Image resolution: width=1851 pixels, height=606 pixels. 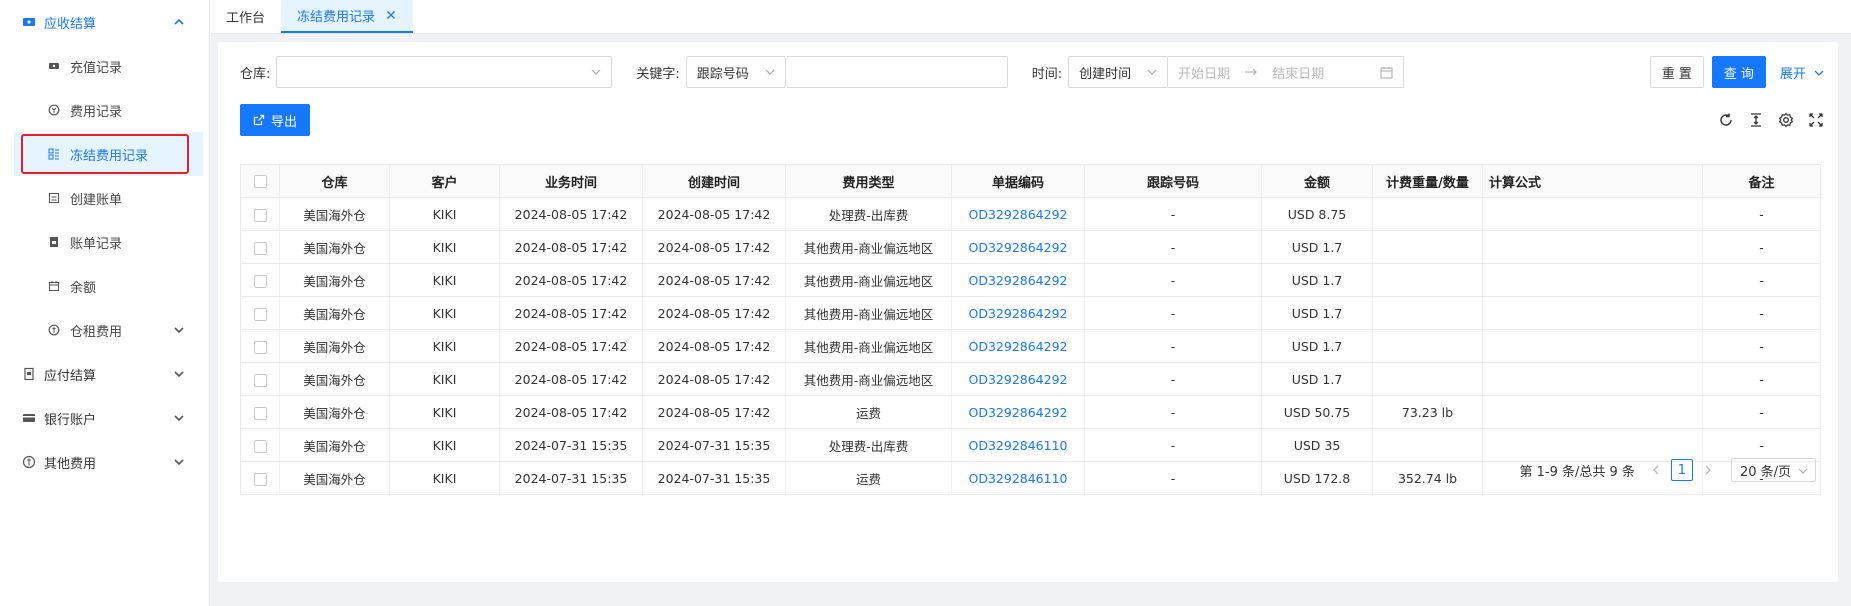 I want to click on reload-icon, so click(x=1726, y=120).